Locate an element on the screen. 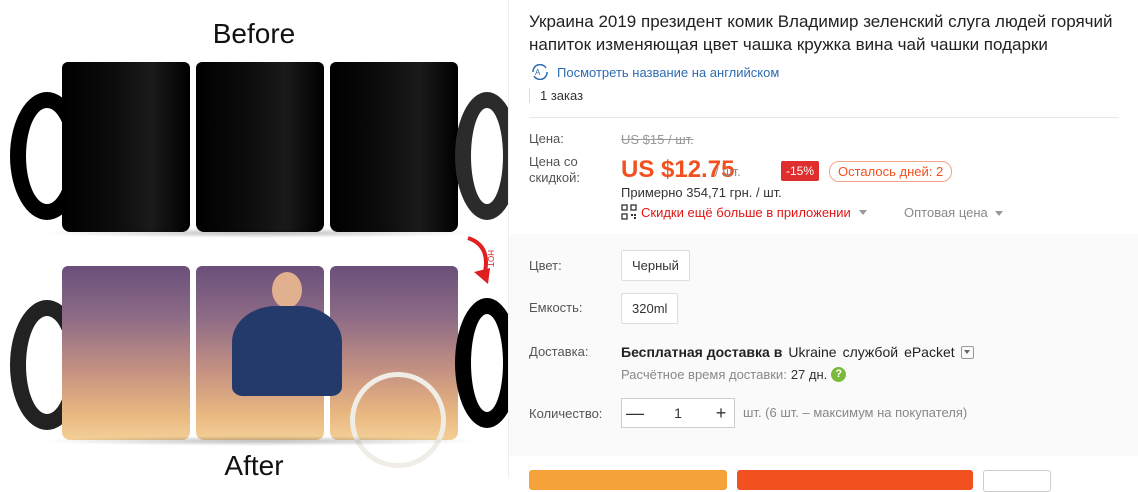  old-price: US $15 / шт. is located at coordinates (657, 139).